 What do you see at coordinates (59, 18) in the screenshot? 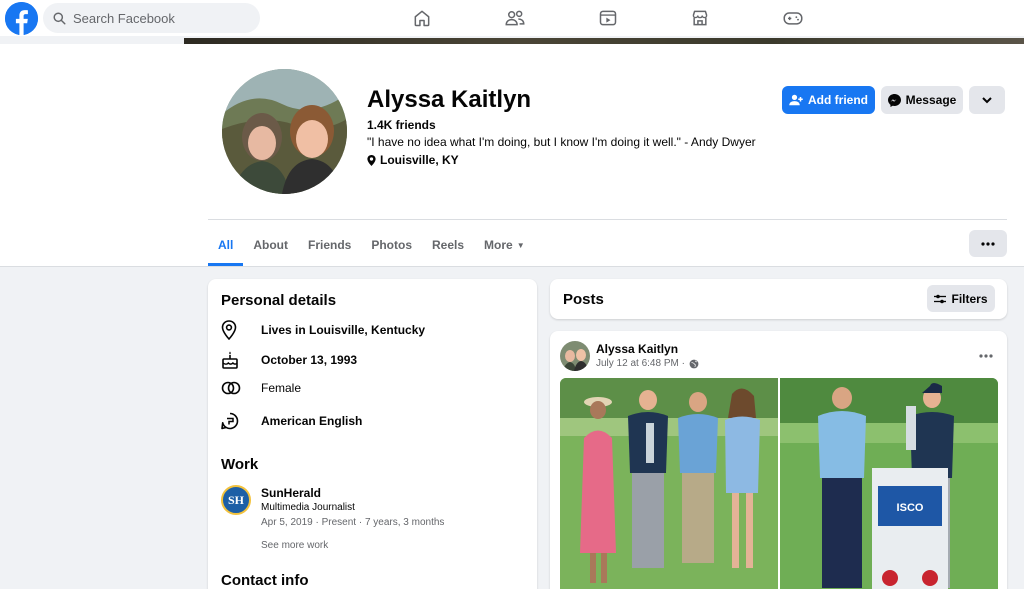
I see `search-icon` at bounding box center [59, 18].